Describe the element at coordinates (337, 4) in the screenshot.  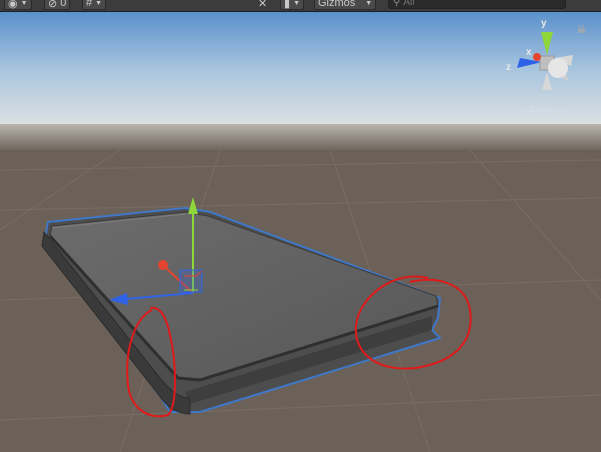
I see `gizmos-label: Gizmos` at that location.